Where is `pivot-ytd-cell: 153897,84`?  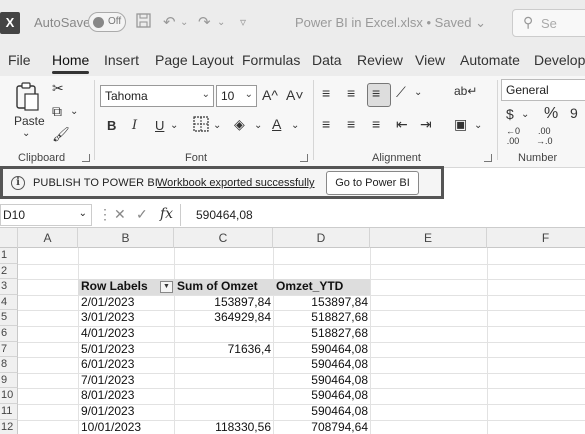 pivot-ytd-cell: 153897,84 is located at coordinates (321, 303).